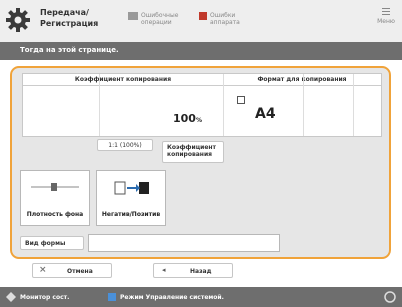 The height and width of the screenshot is (307, 402). What do you see at coordinates (241, 100) in the screenshot?
I see `paper-icon` at bounding box center [241, 100].